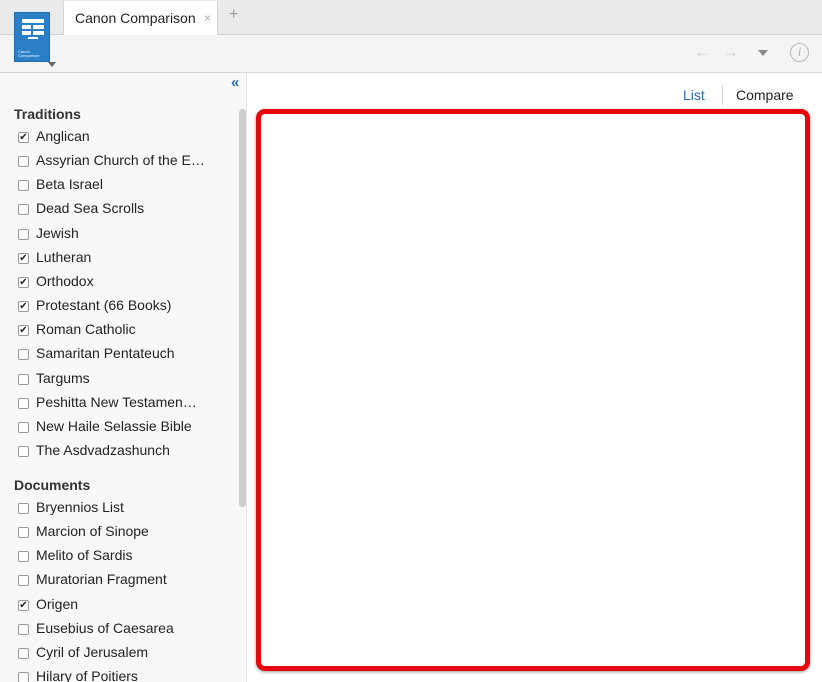 Image resolution: width=822 pixels, height=682 pixels. Describe the element at coordinates (702, 52) in the screenshot. I see `back-arrow-icon: ←` at that location.